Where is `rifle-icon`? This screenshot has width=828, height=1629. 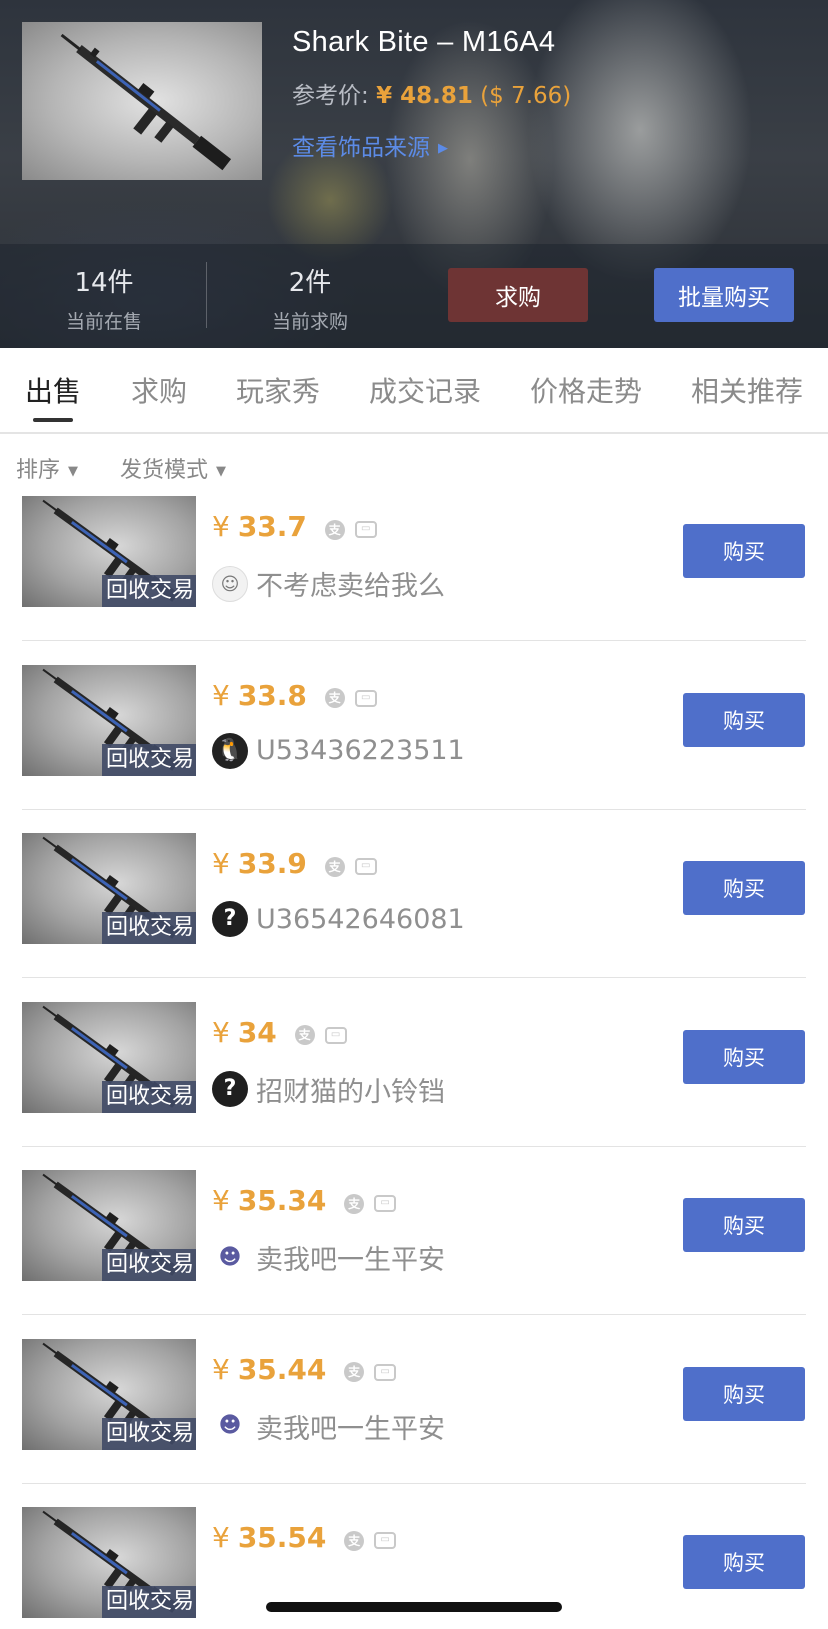 rifle-icon is located at coordinates (146, 102).